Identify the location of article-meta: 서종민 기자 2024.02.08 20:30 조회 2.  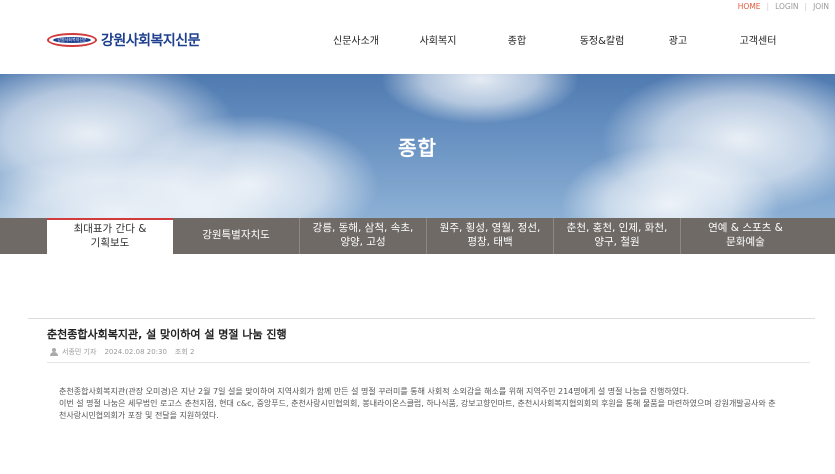
(126, 352).